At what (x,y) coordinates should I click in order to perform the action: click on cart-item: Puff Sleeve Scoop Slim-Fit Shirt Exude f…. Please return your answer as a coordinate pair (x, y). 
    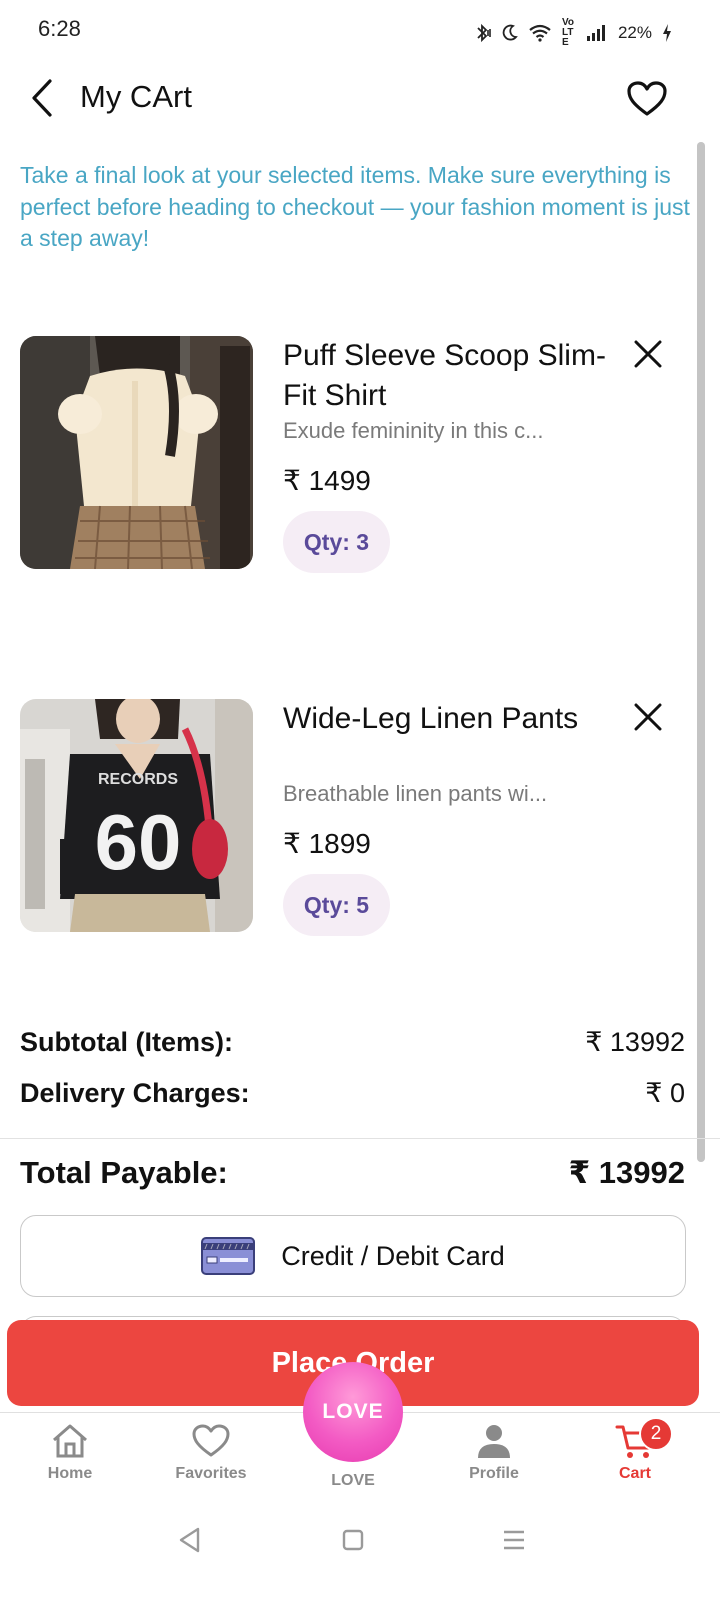
    Looking at the image, I should click on (355, 456).